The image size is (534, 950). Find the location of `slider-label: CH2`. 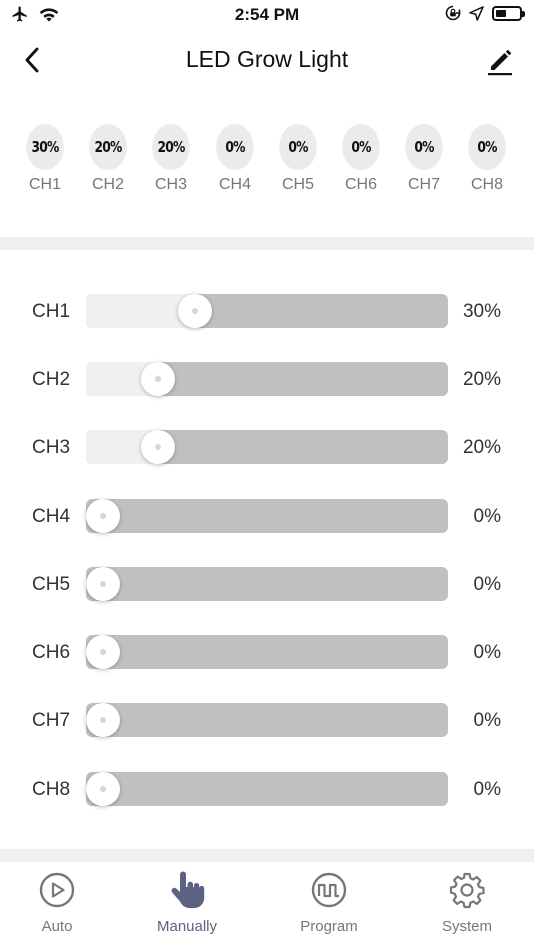

slider-label: CH2 is located at coordinates (51, 379).